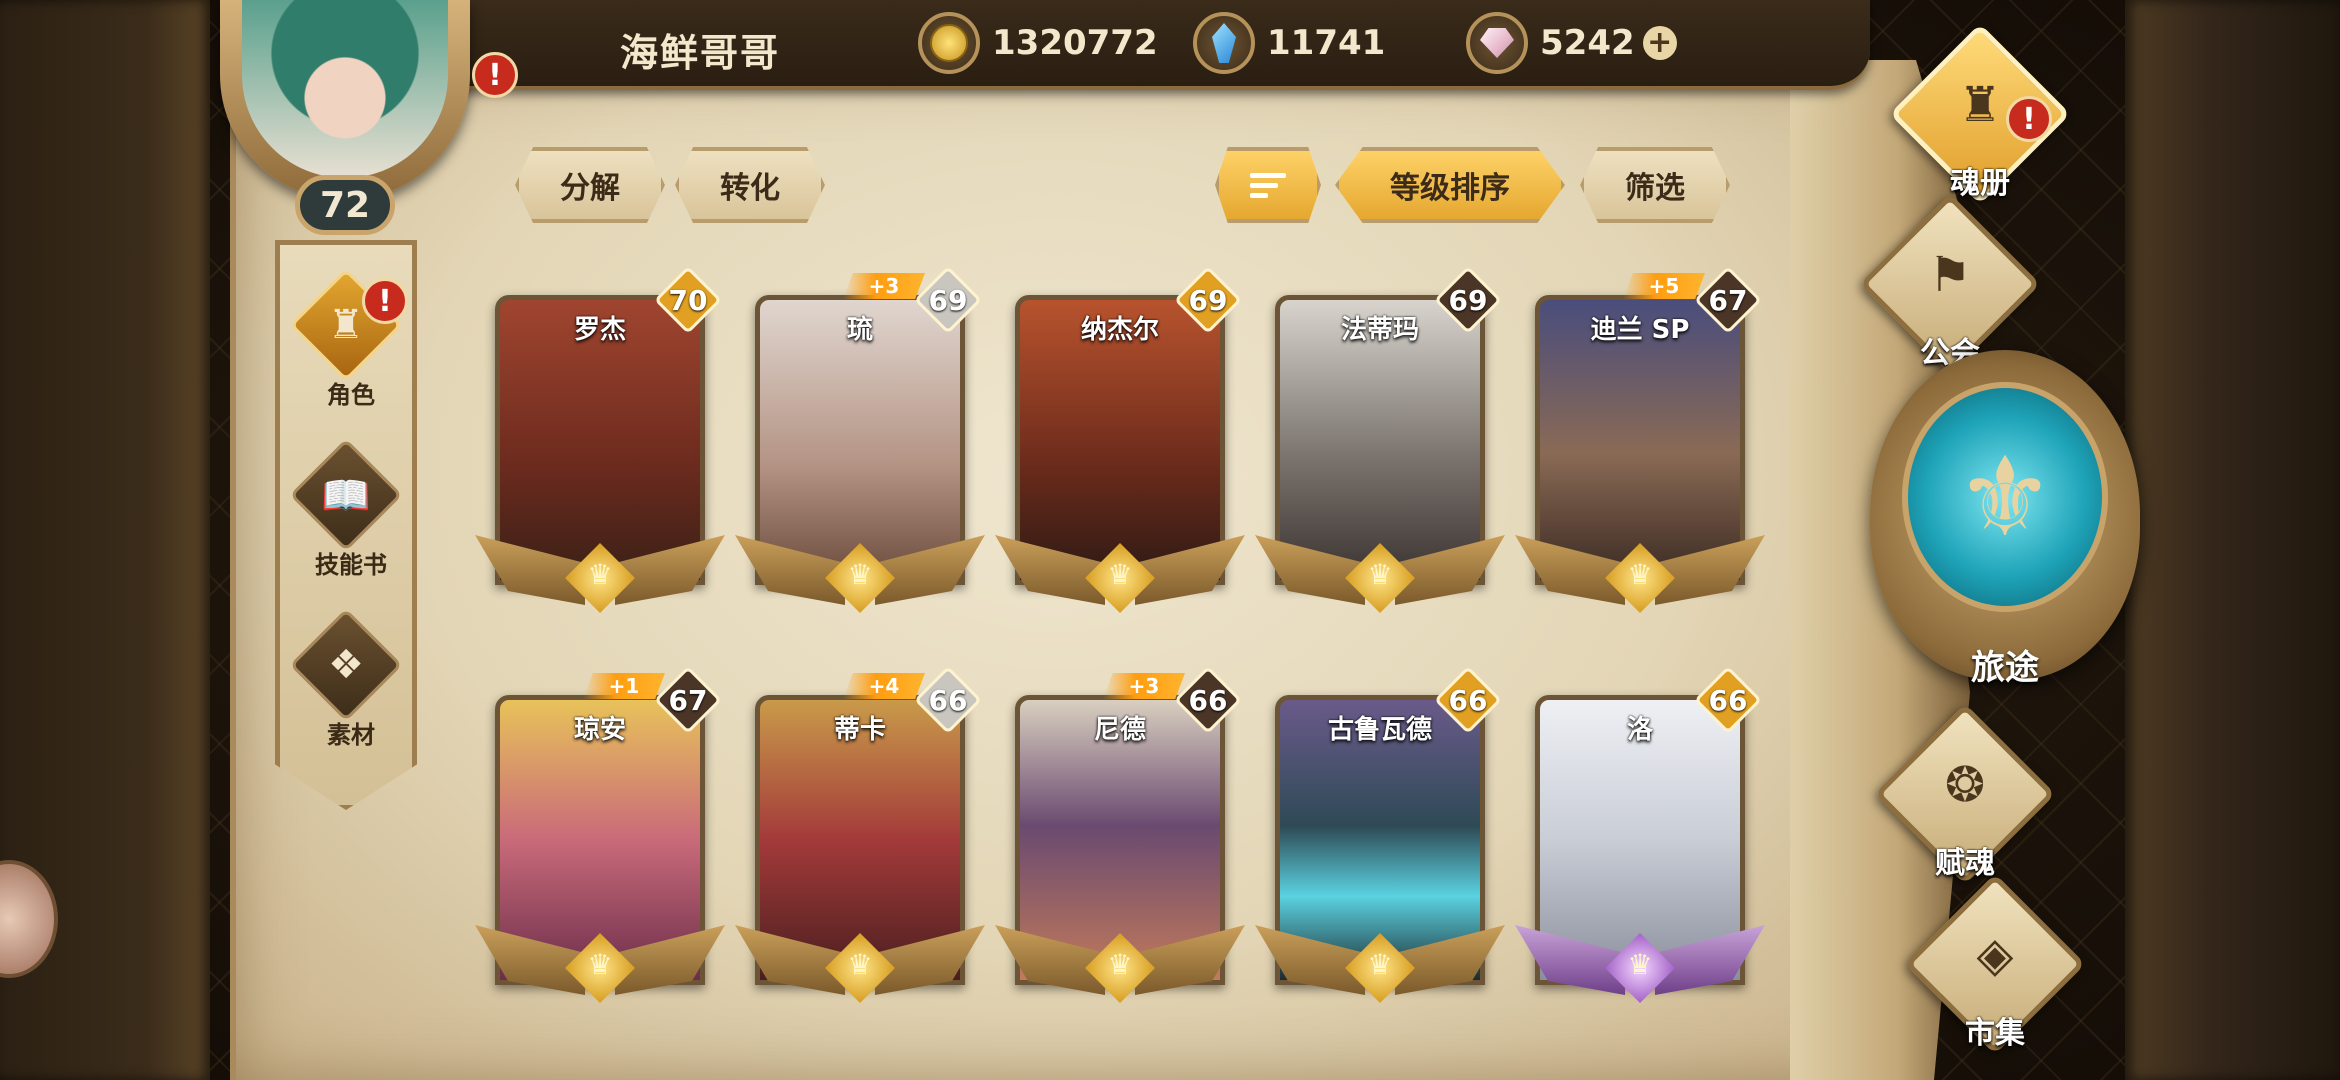  What do you see at coordinates (750, 185) in the screenshot?
I see `convert-button: 转化` at bounding box center [750, 185].